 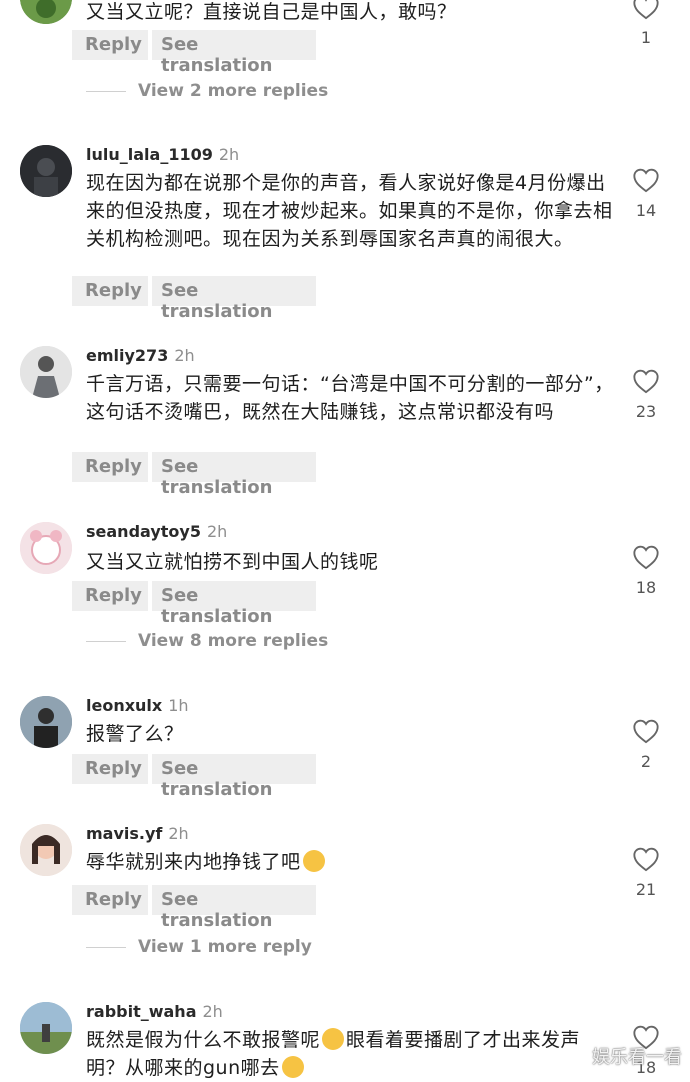 What do you see at coordinates (646, 23) in the screenshot?
I see `like-control: 1` at bounding box center [646, 23].